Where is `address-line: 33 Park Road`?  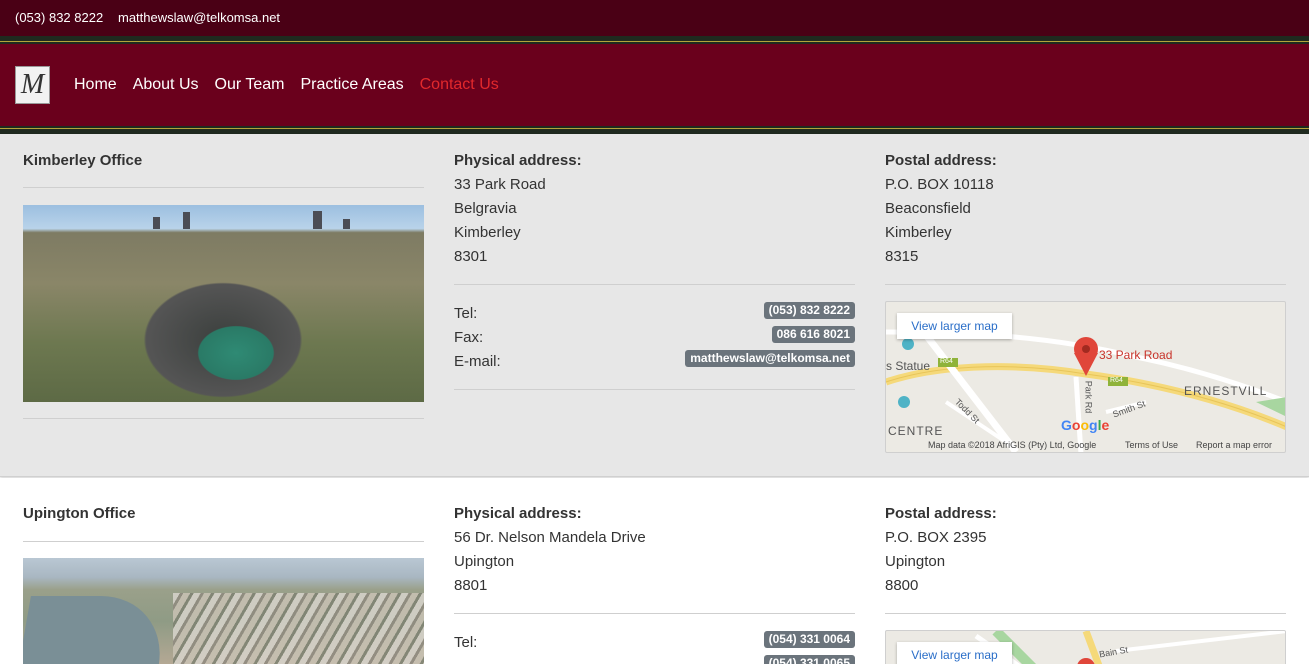
address-line: 33 Park Road is located at coordinates (500, 184).